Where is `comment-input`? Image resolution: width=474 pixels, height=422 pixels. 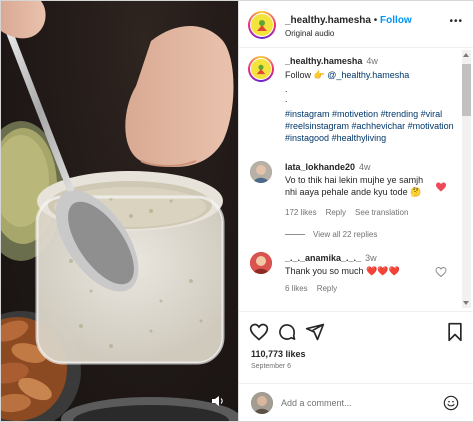
comment-input is located at coordinates (356, 403).